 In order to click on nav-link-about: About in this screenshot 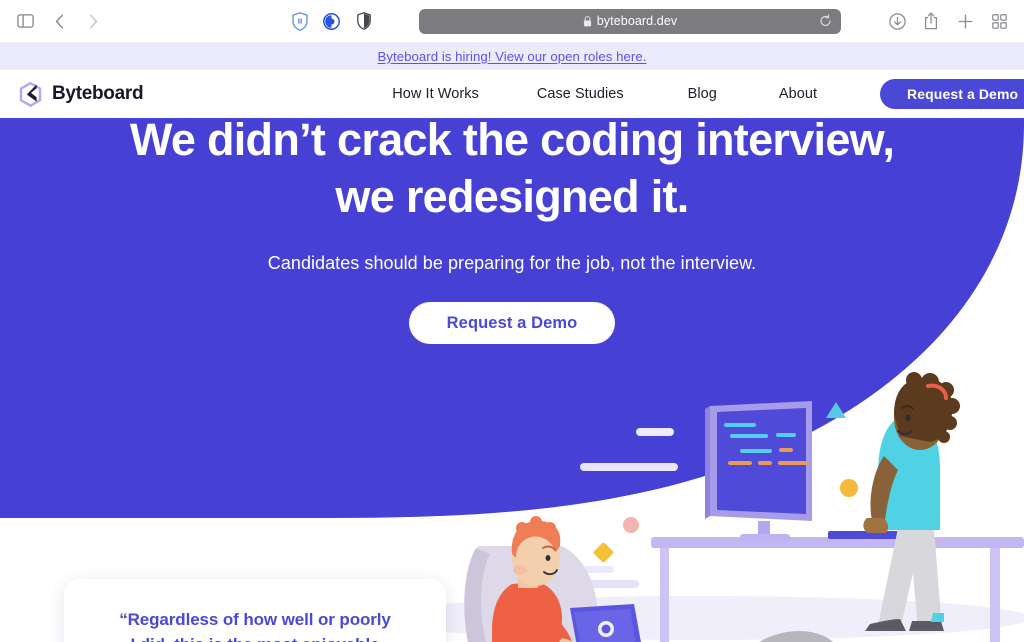, I will do `click(798, 94)`.